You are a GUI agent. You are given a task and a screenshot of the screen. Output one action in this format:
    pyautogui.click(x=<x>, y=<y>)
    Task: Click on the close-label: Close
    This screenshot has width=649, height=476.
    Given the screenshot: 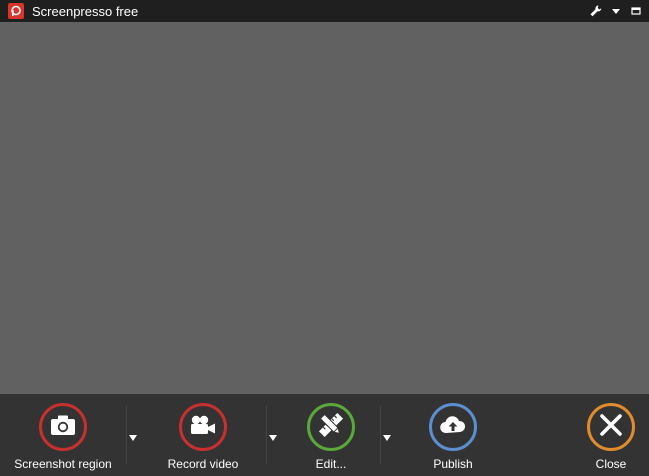 What is the action you would take?
    pyautogui.click(x=611, y=464)
    